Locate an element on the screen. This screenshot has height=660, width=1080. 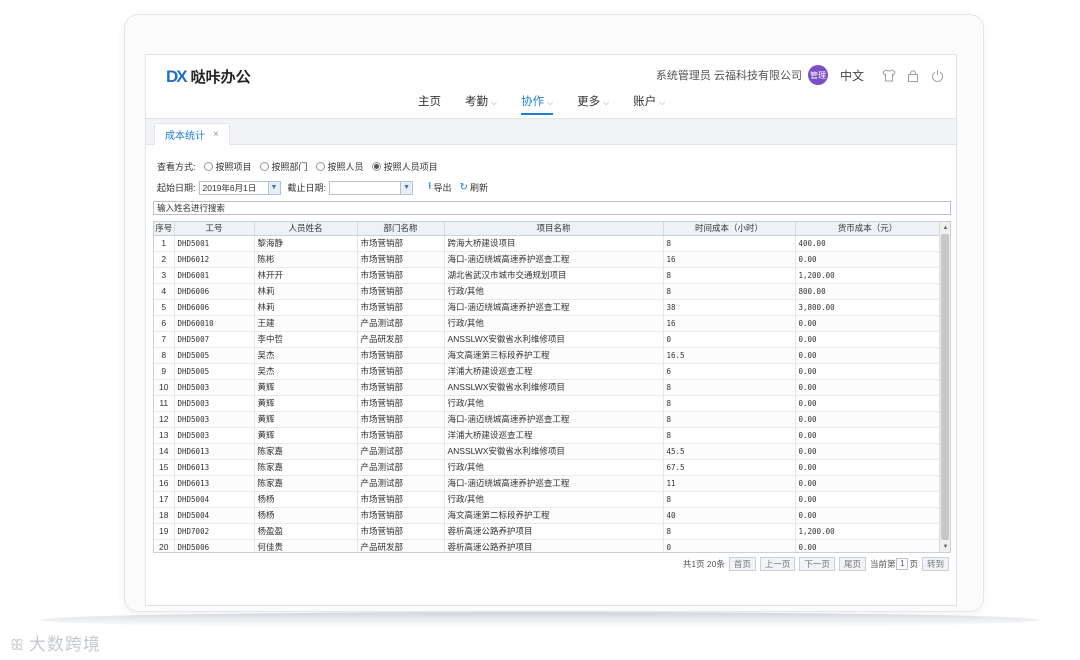
radio-label: 按照人员项目 is located at coordinates (410, 167).